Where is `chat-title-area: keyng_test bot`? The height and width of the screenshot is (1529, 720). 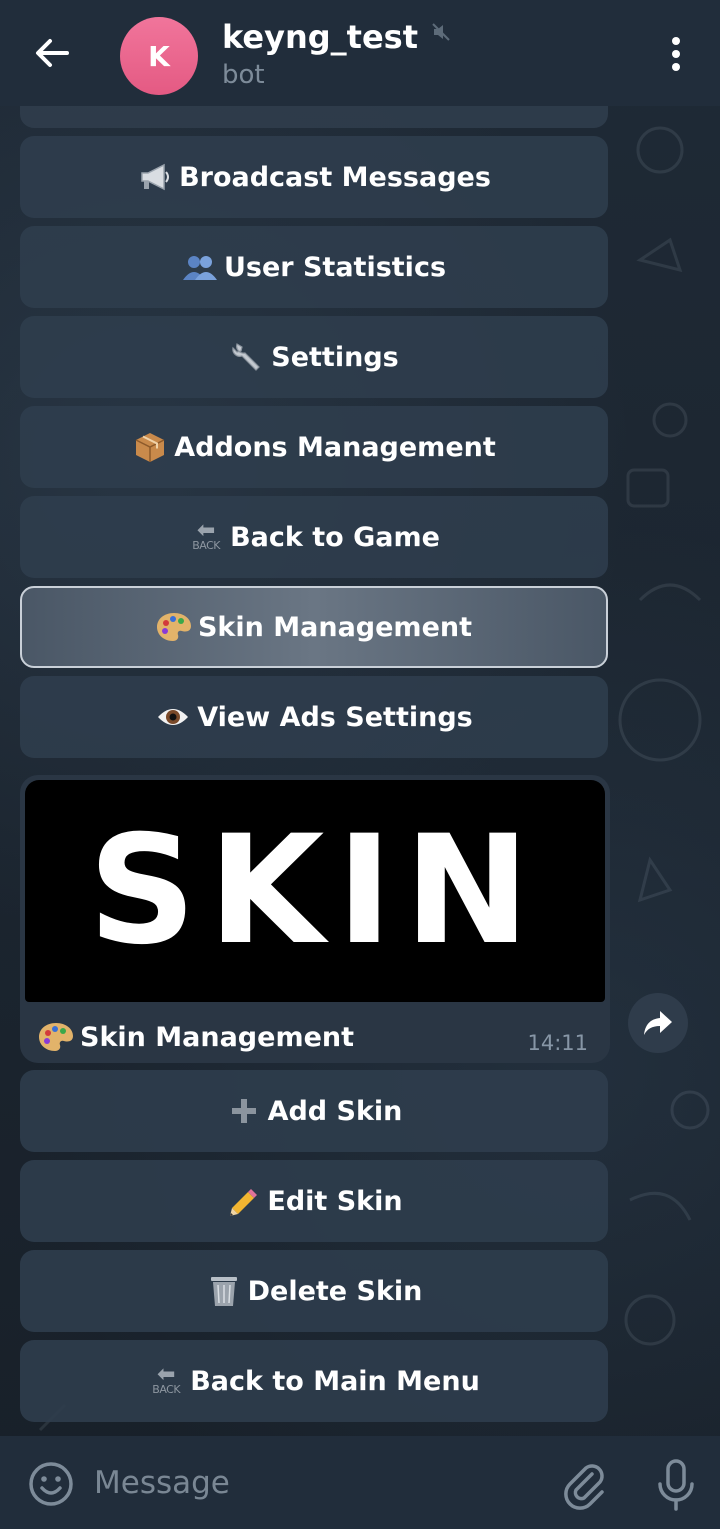 chat-title-area: keyng_test bot is located at coordinates (336, 54).